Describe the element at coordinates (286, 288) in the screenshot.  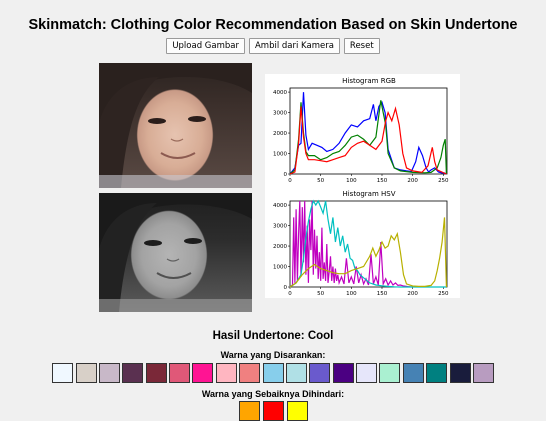
I see `histogram-hsv-ytick-label-0: 0` at that location.